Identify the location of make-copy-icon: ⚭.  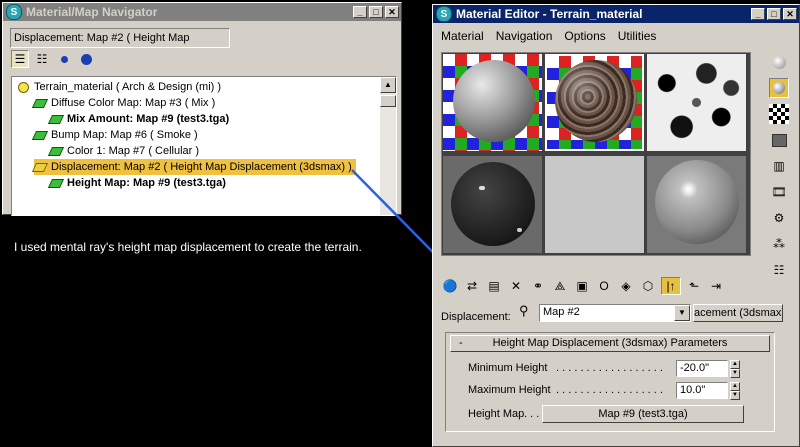
(538, 286).